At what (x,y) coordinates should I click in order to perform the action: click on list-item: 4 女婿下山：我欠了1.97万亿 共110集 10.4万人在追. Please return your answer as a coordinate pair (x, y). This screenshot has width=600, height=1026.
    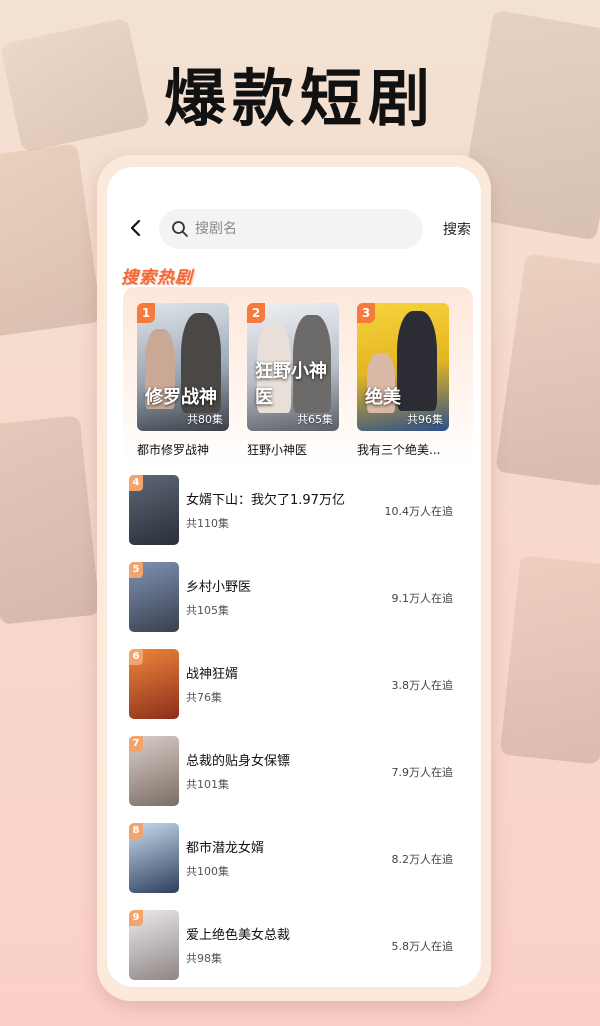
    Looking at the image, I should click on (297, 518).